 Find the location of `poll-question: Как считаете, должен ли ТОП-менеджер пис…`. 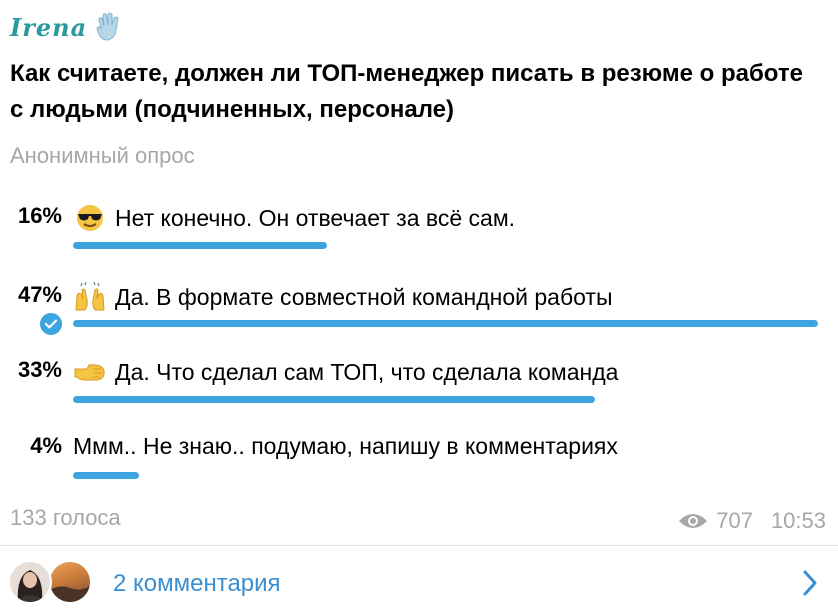

poll-question: Как считаете, должен ли ТОП-менеджер пис… is located at coordinates (406, 91).